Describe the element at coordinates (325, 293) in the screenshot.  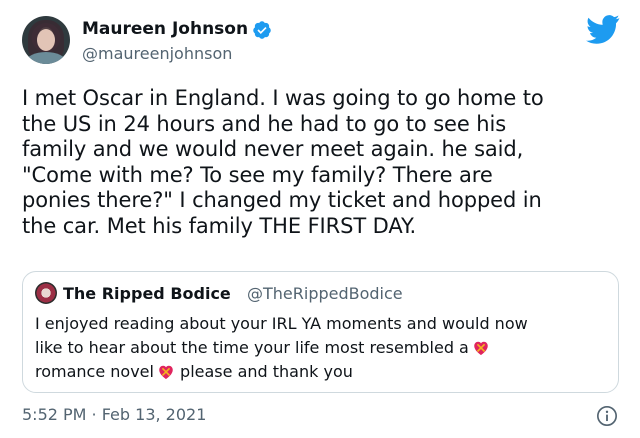
I see `quoted-author-handle: @TheRippedBodice` at that location.